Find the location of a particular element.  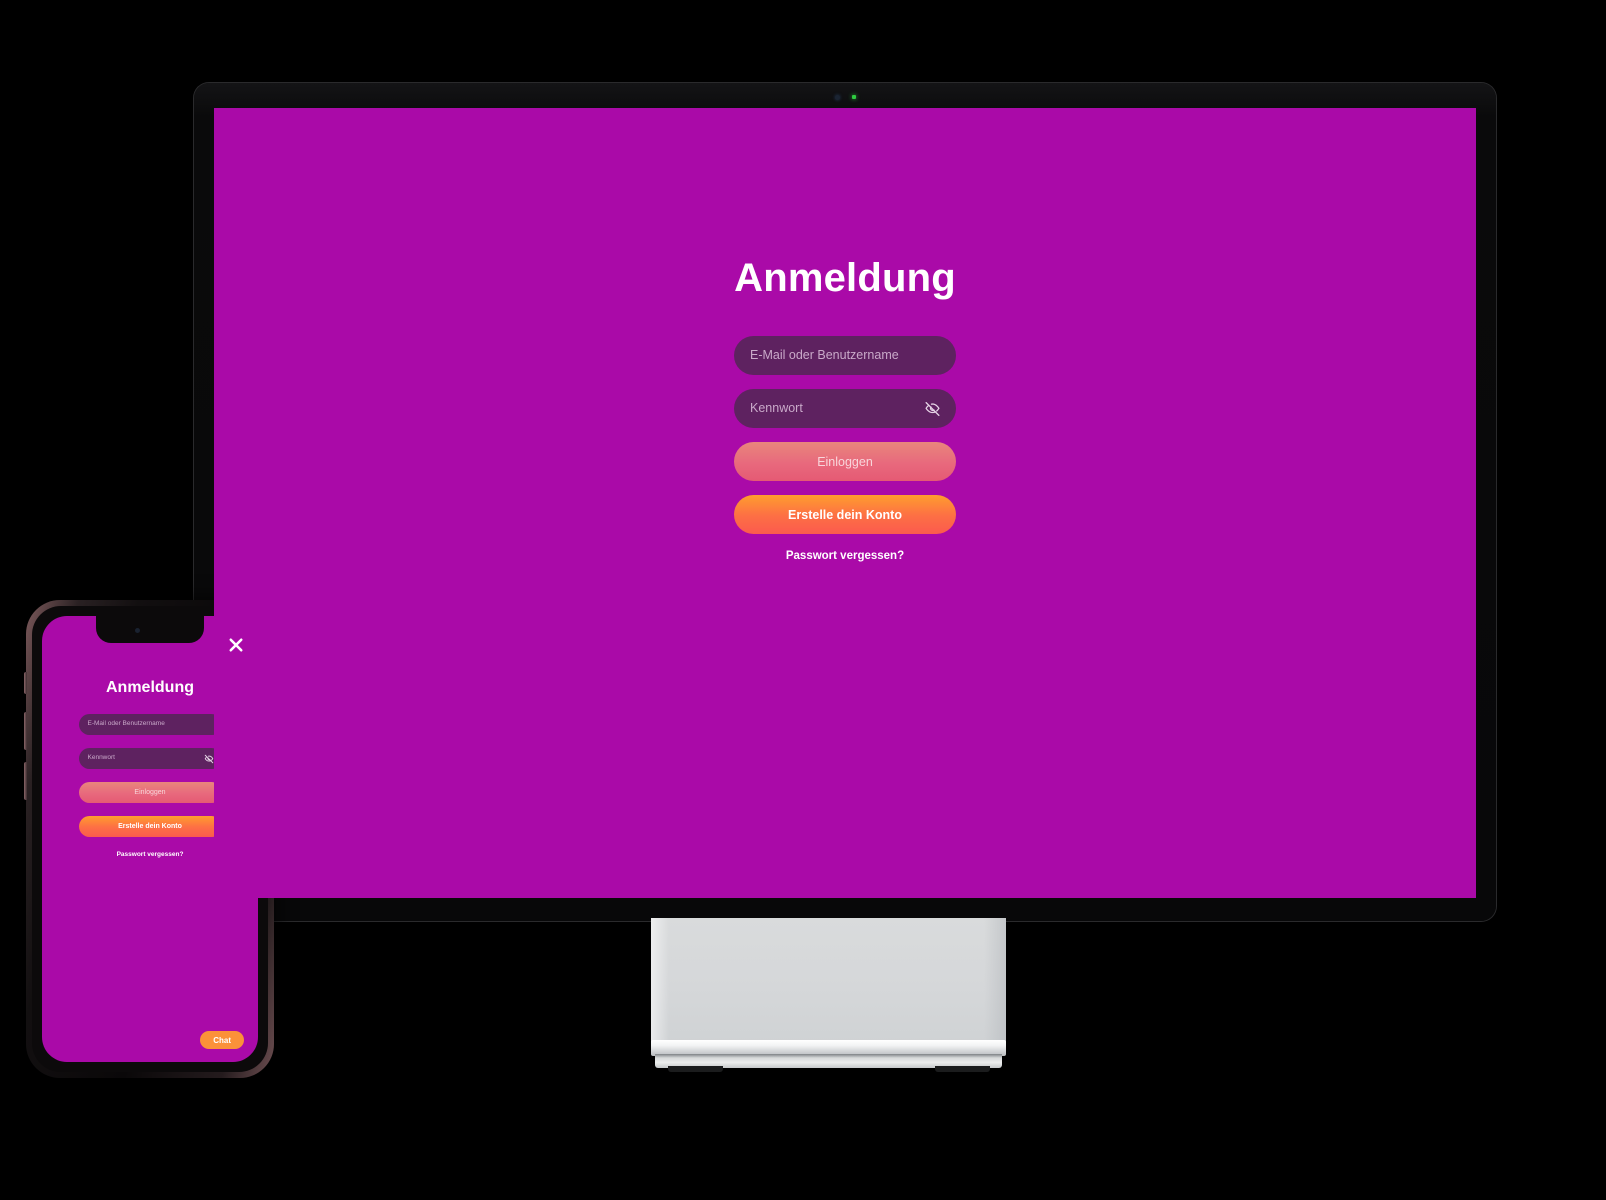

mobile-forgot-password-link: Passwort vergessen? is located at coordinates (150, 854).